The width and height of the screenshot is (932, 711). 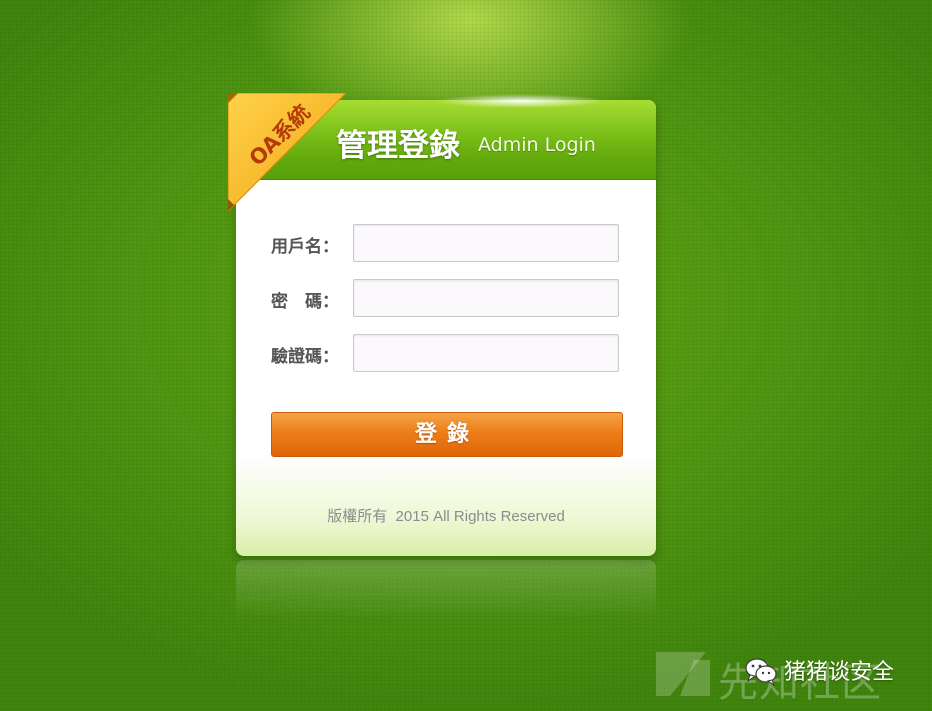 What do you see at coordinates (305, 302) in the screenshot?
I see `password-label: 密 碼：` at bounding box center [305, 302].